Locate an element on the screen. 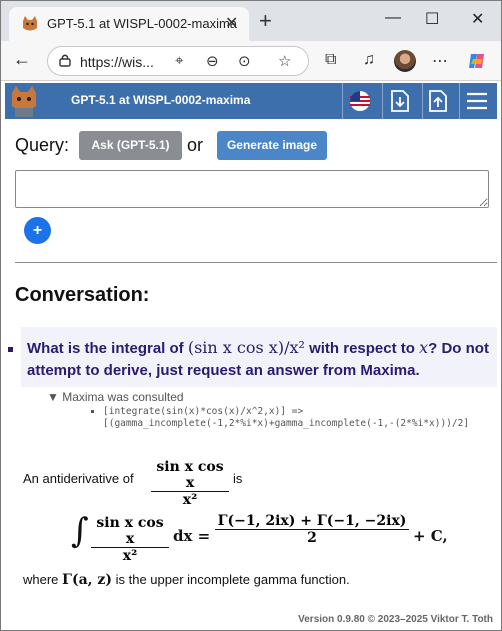 This screenshot has height=631, width=502. favorite-star-icon: ☆ is located at coordinates (284, 61).